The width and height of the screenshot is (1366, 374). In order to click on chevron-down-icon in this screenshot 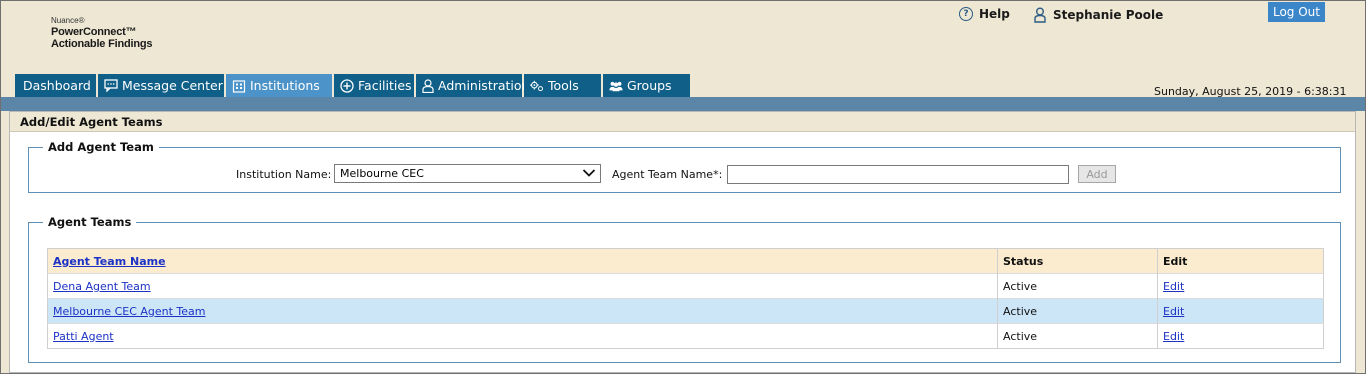, I will do `click(589, 173)`.